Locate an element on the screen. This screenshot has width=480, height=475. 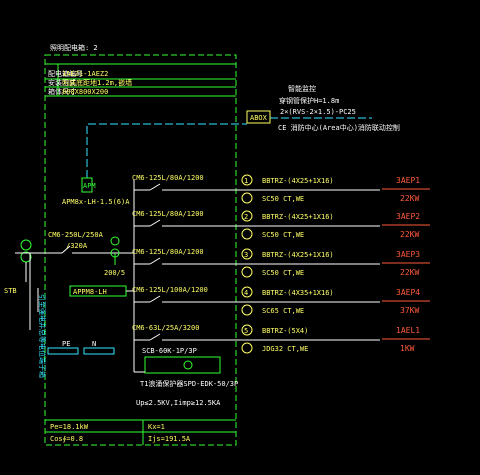
terminal-label: APPM8-LH is located at coordinates (90, 292).